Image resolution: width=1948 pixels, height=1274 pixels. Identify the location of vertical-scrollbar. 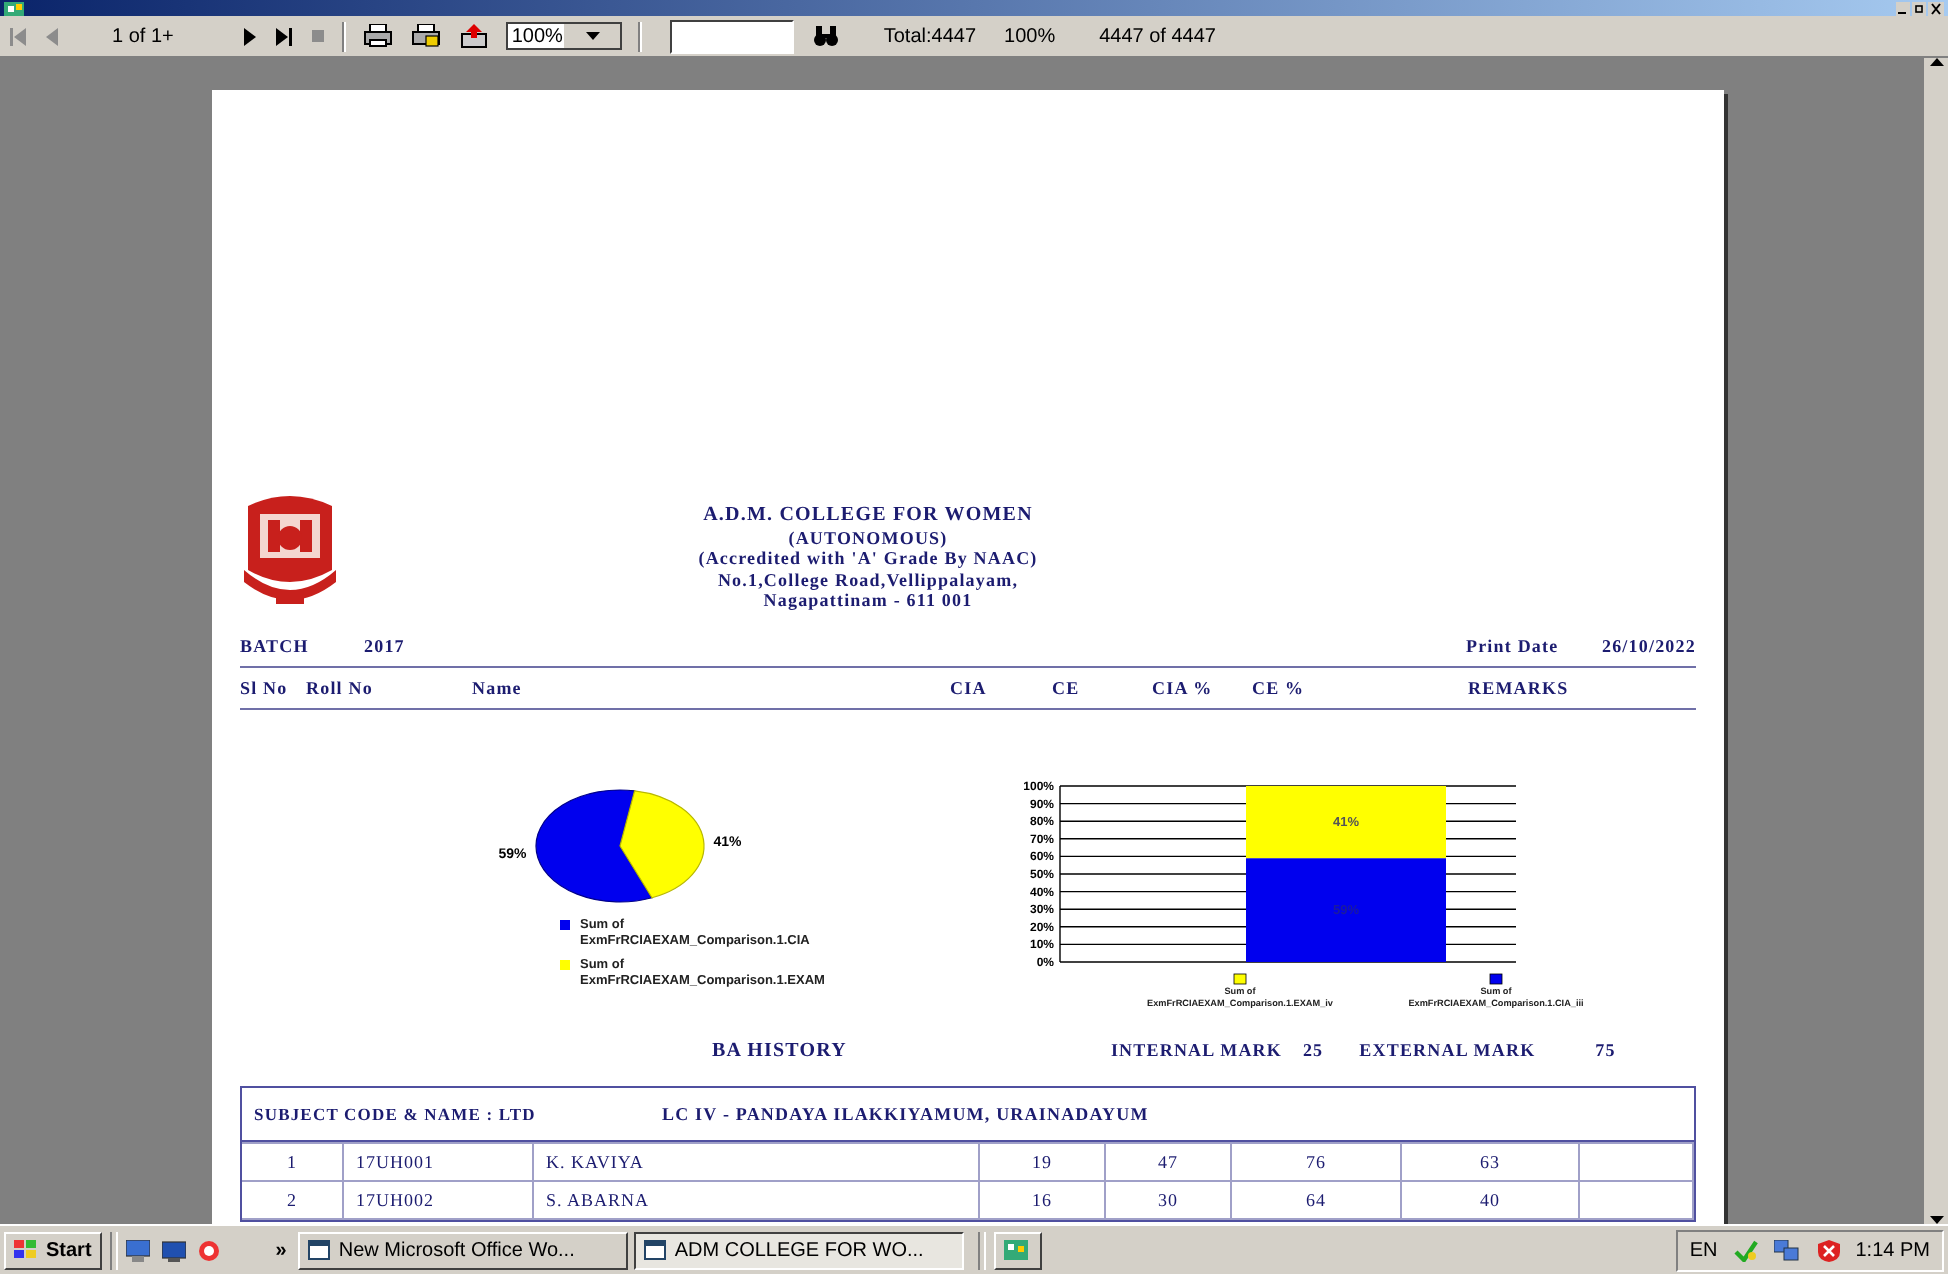
(1936, 641).